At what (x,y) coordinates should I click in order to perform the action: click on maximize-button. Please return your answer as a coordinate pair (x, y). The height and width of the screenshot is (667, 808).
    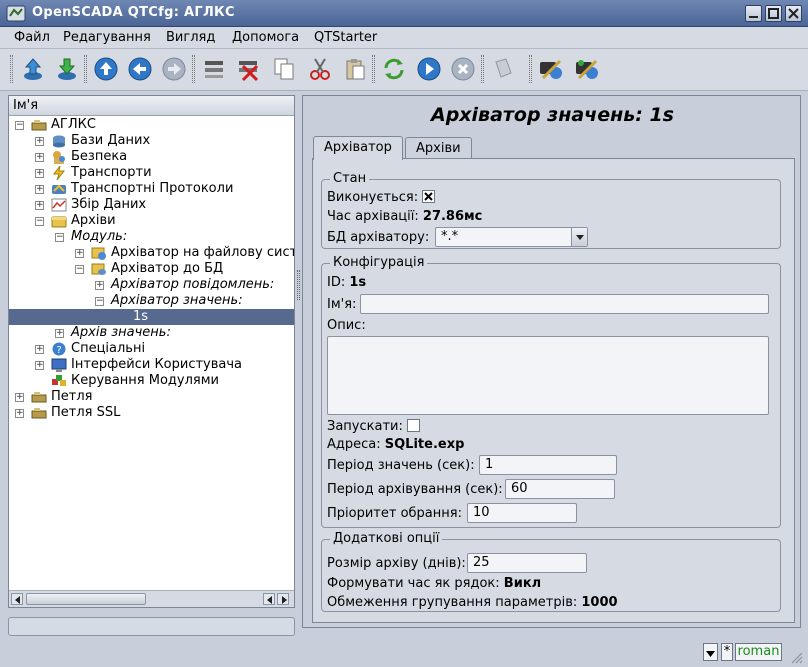
    Looking at the image, I should click on (773, 13).